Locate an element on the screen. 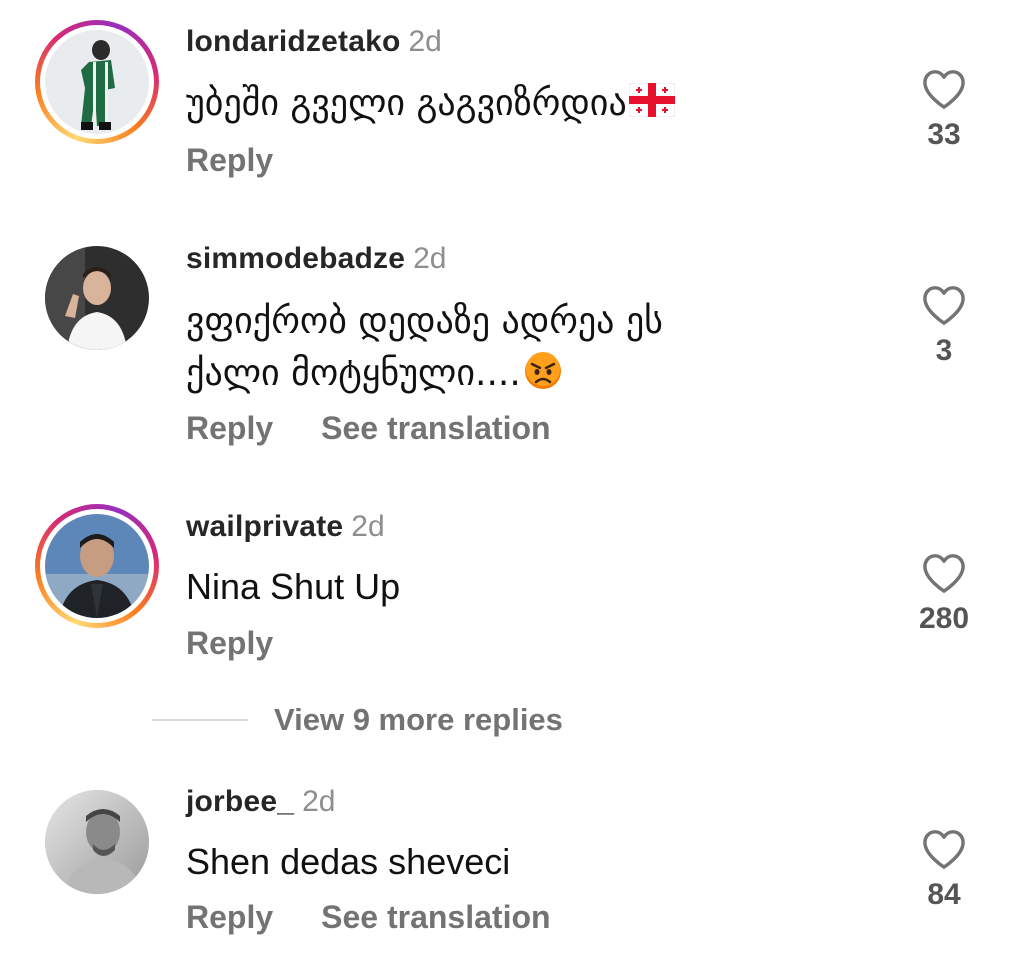  comment-text: Nina Shut Up is located at coordinates (293, 586).